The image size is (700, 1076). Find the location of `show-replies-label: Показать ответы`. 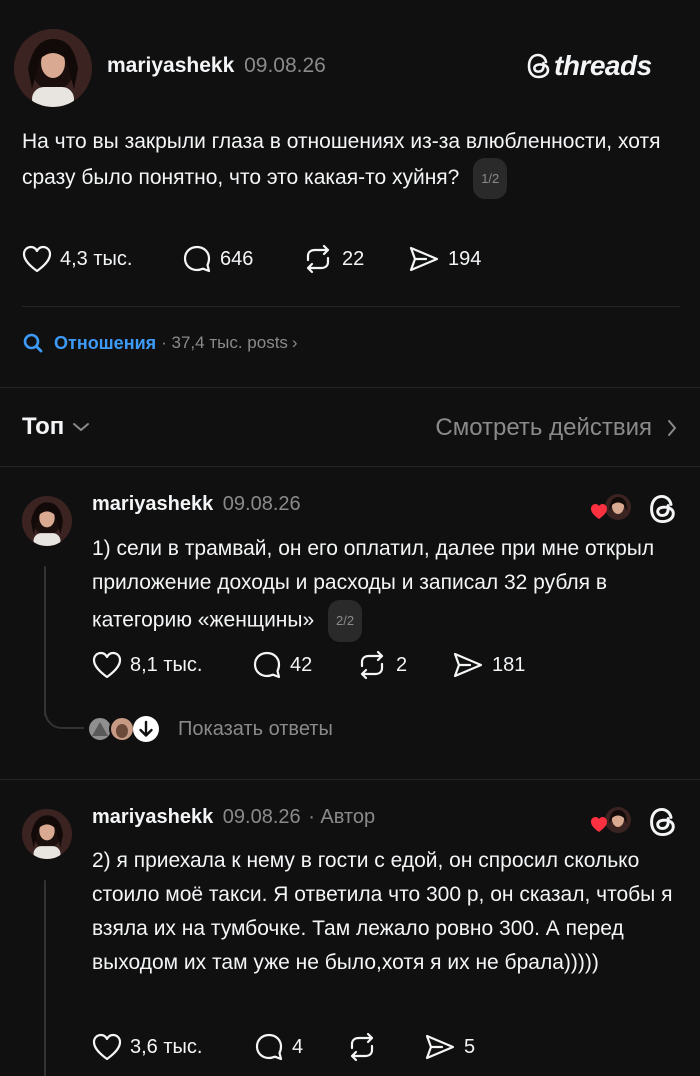

show-replies-label: Показать ответы is located at coordinates (255, 728).